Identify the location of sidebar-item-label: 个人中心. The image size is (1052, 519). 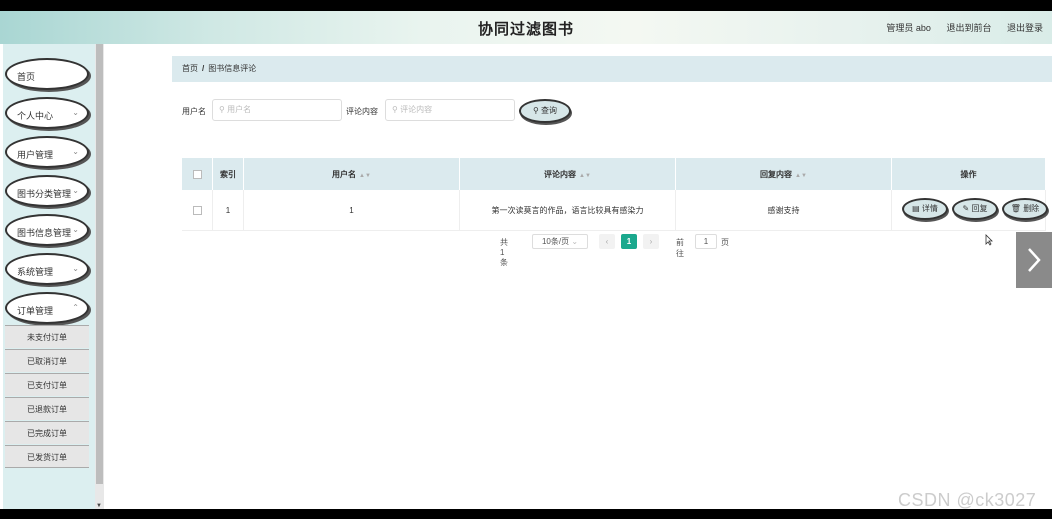
(35, 116).